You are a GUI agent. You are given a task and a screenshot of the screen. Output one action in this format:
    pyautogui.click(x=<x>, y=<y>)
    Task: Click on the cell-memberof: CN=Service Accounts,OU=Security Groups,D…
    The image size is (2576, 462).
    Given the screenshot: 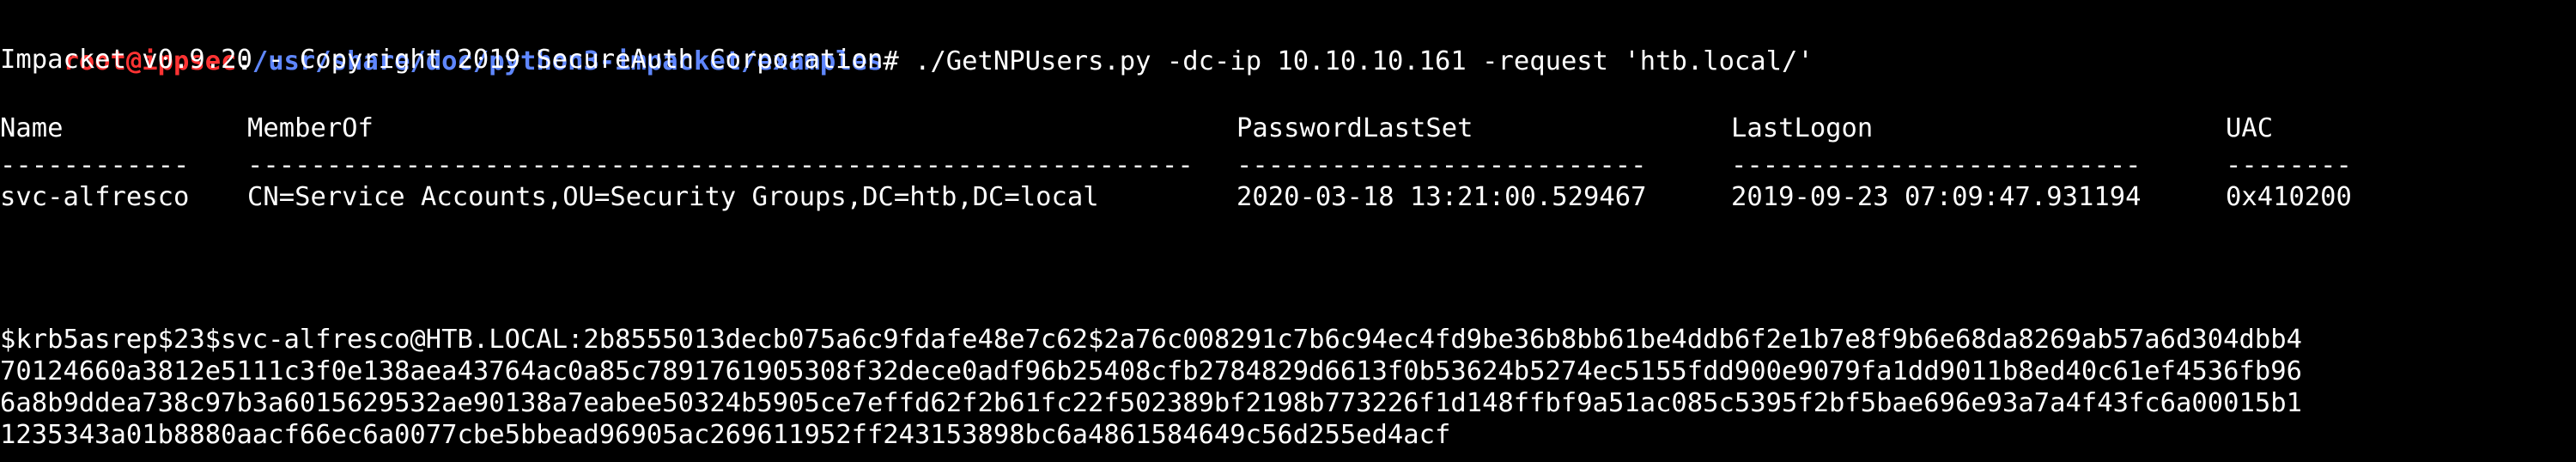 What is the action you would take?
    pyautogui.click(x=673, y=197)
    